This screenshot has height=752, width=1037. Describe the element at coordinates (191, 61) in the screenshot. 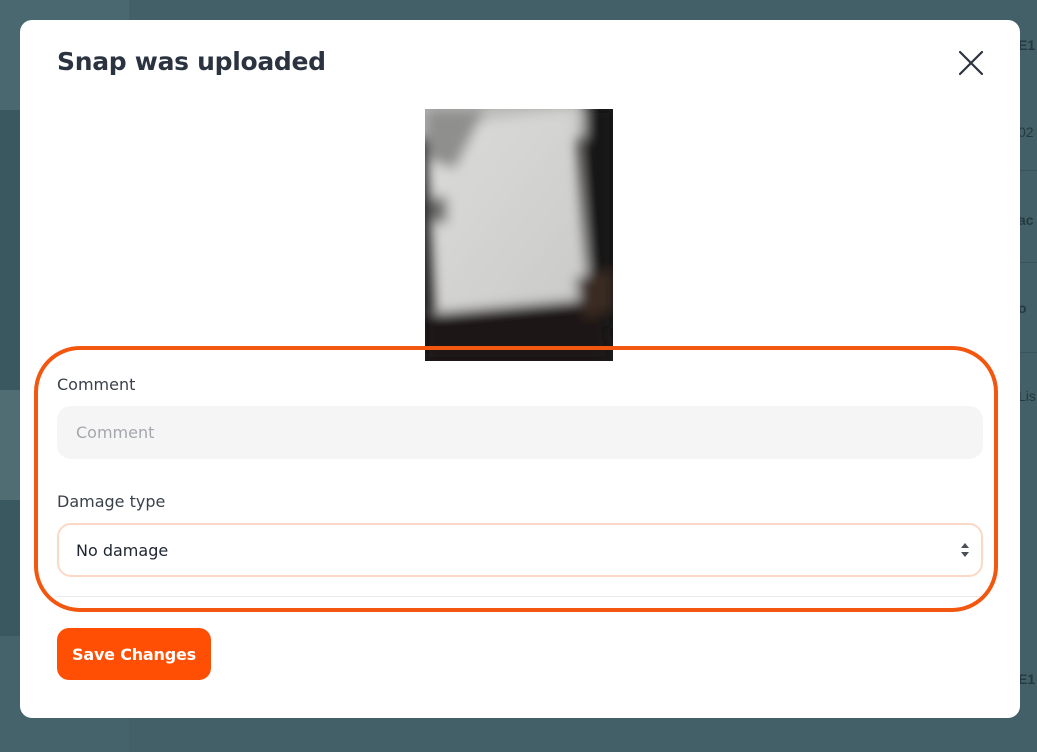

I see `modal-title: Snap was uploaded` at that location.